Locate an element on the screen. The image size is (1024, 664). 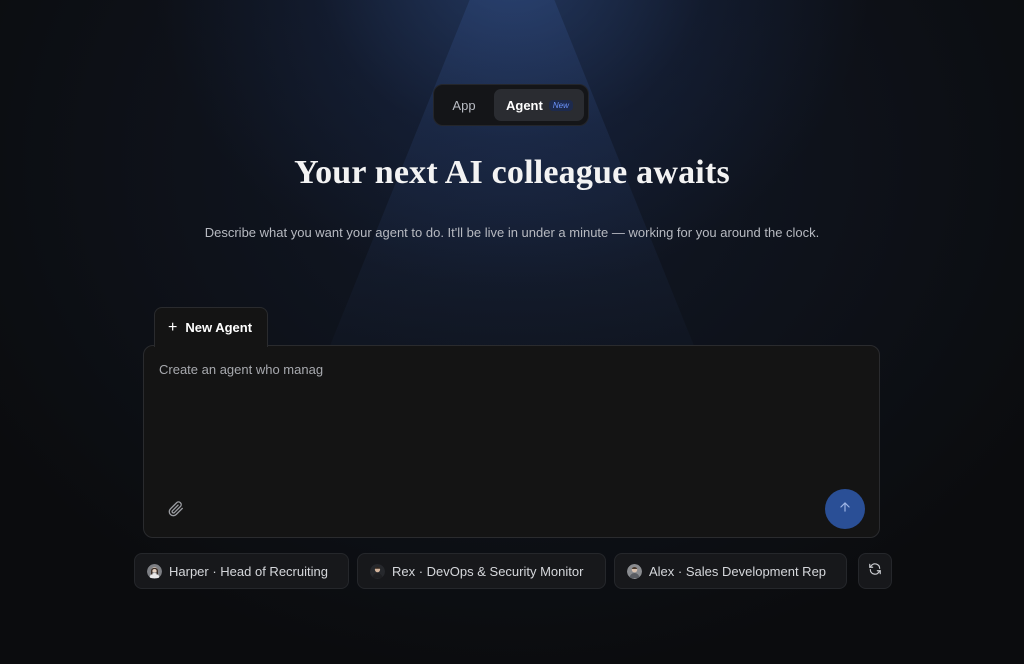
new-agent-tab: + New Agent is located at coordinates (211, 327).